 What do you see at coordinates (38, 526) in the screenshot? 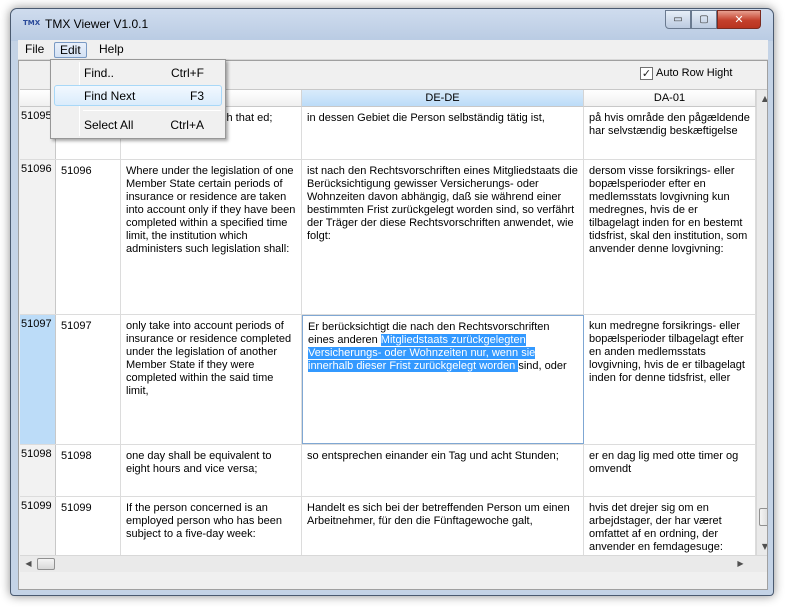
I see `row-header: 51099` at bounding box center [38, 526].